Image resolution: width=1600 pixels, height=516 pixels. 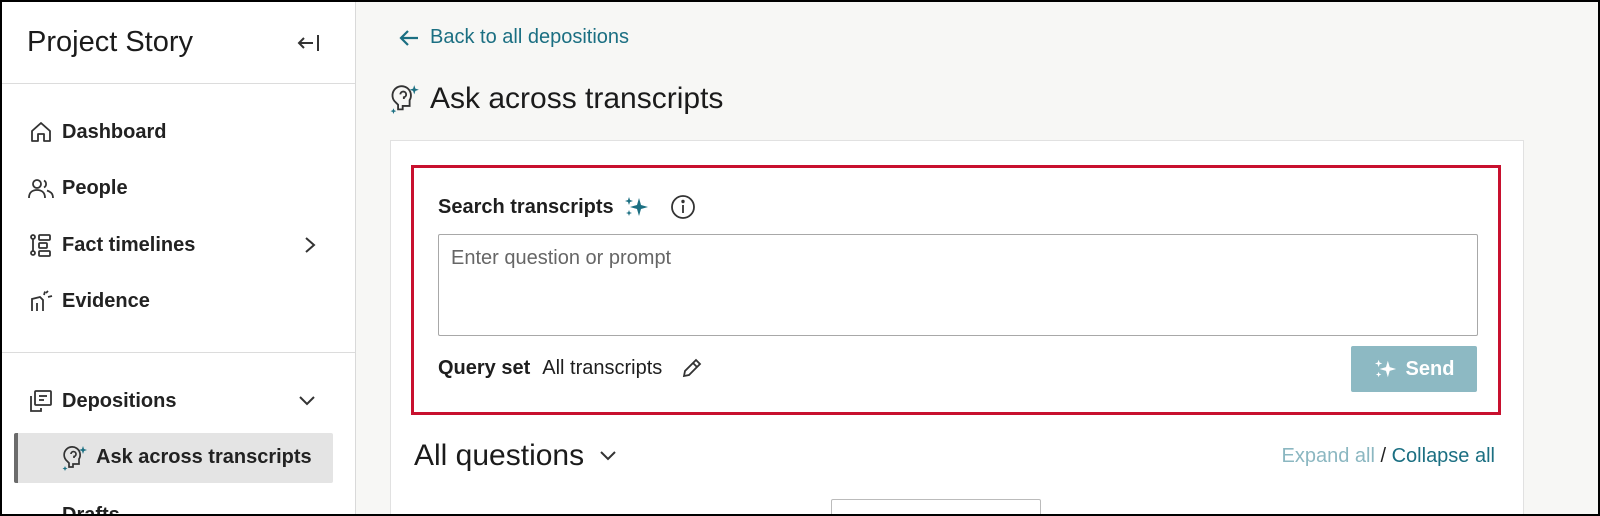 I want to click on sidebar-item-evidence: Evidence, so click(x=178, y=302).